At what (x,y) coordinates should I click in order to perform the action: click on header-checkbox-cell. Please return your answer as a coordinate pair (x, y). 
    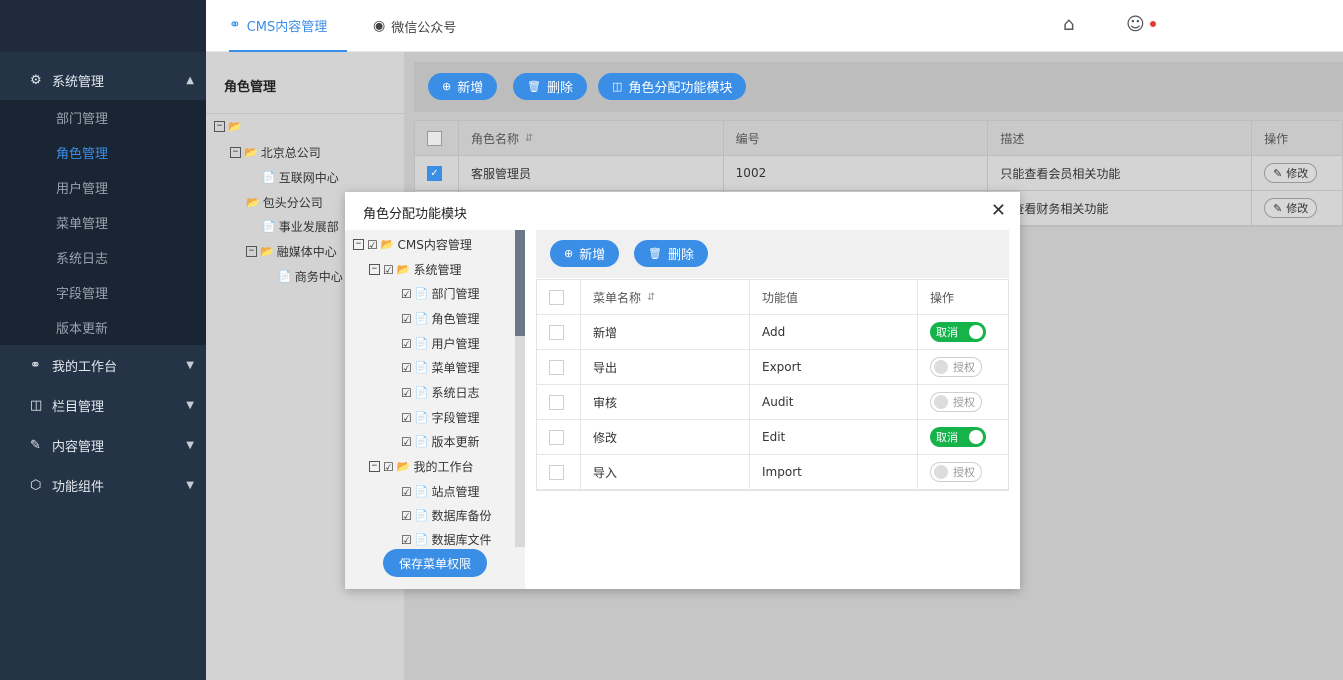
    Looking at the image, I should click on (437, 138).